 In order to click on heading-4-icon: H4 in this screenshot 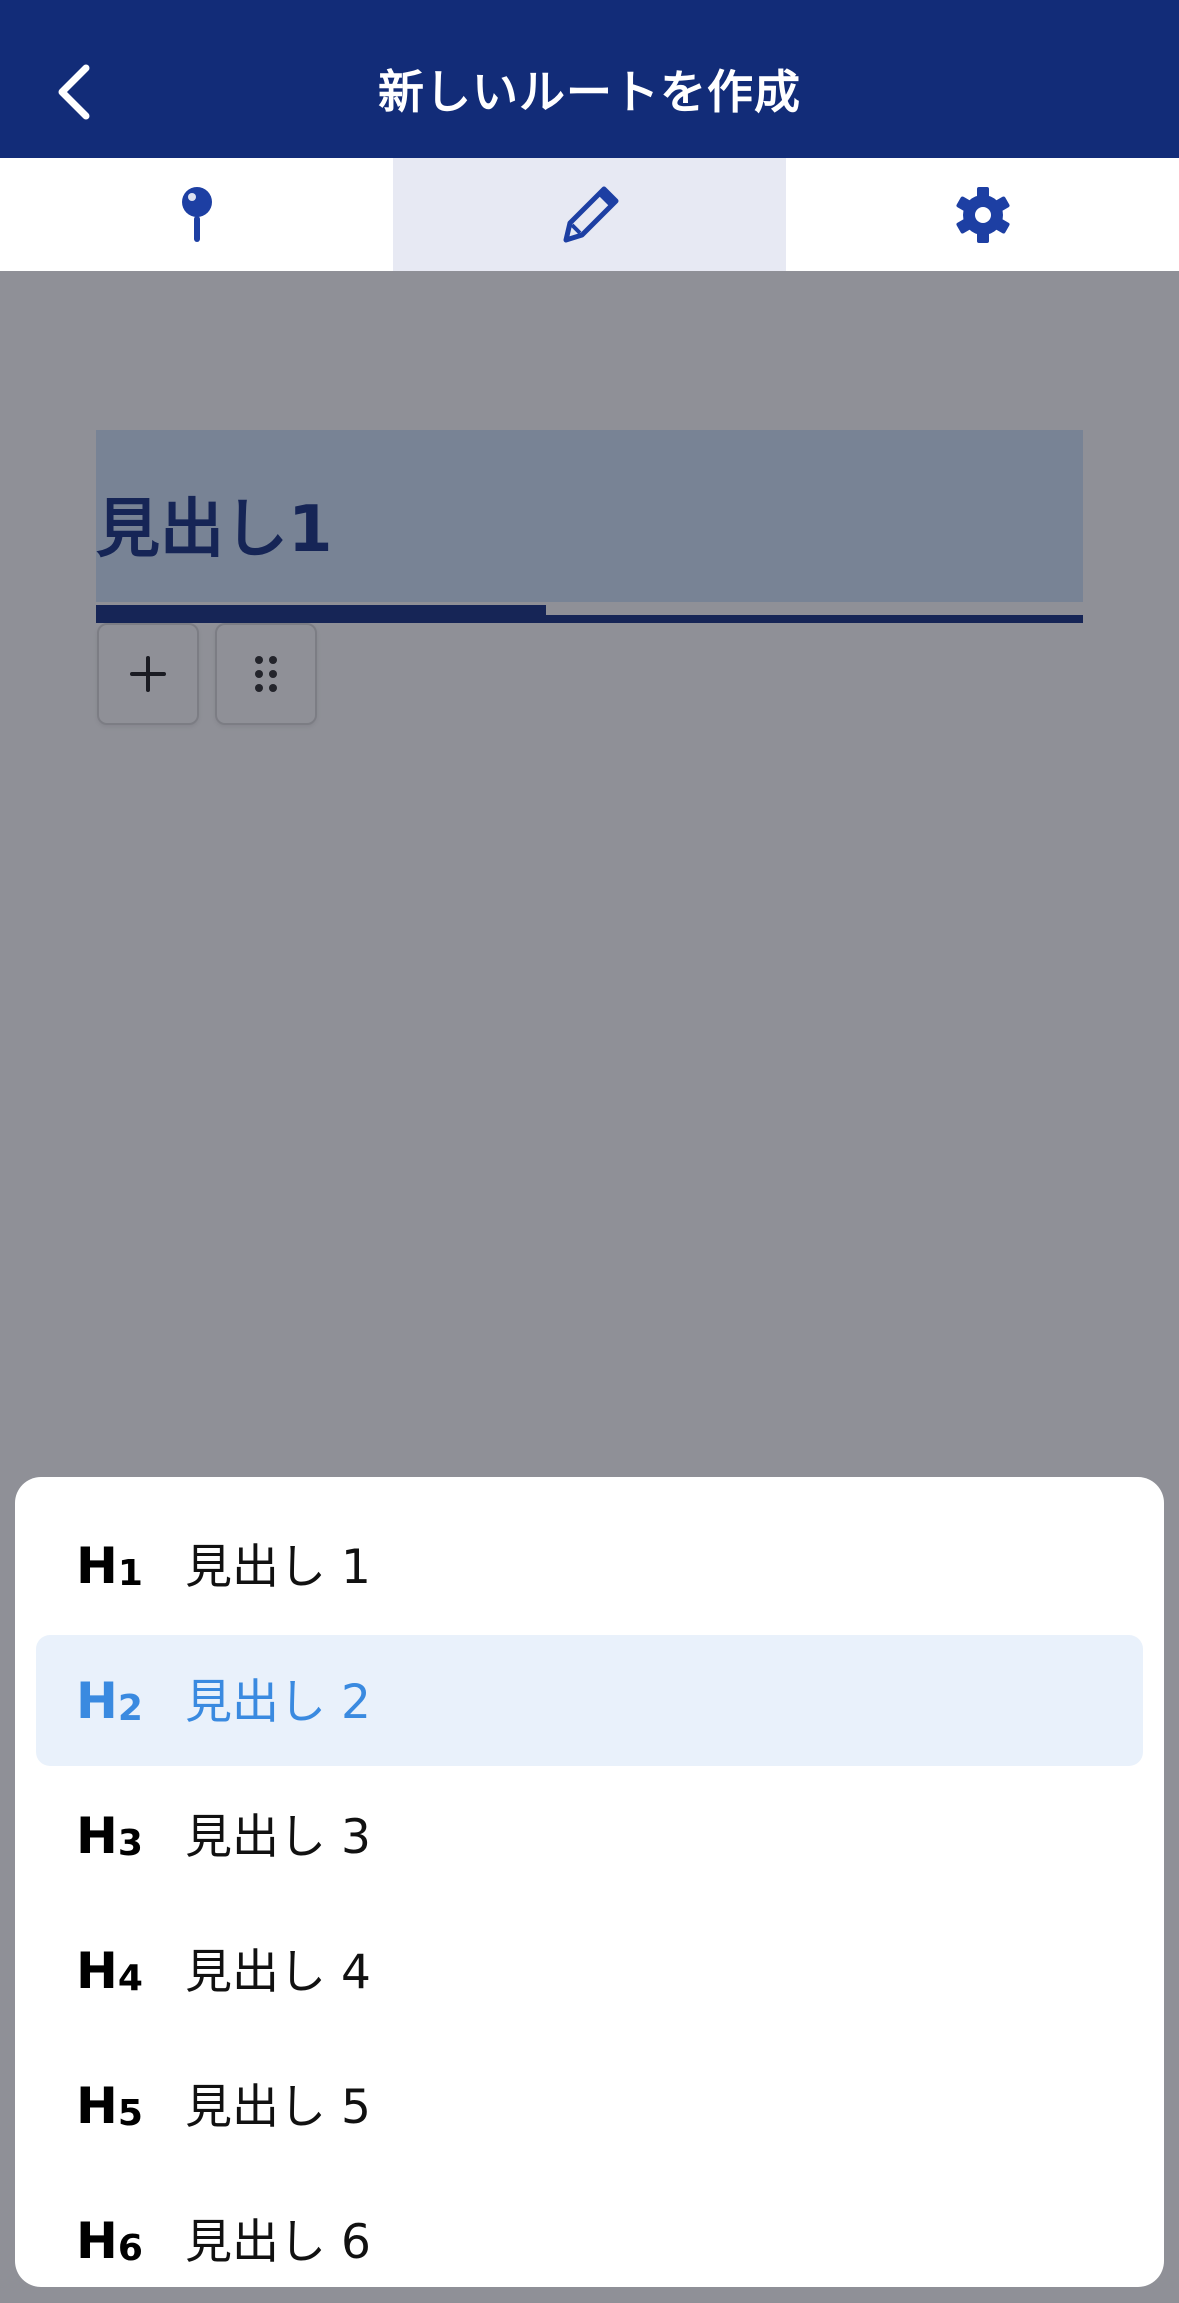, I will do `click(109, 1971)`.